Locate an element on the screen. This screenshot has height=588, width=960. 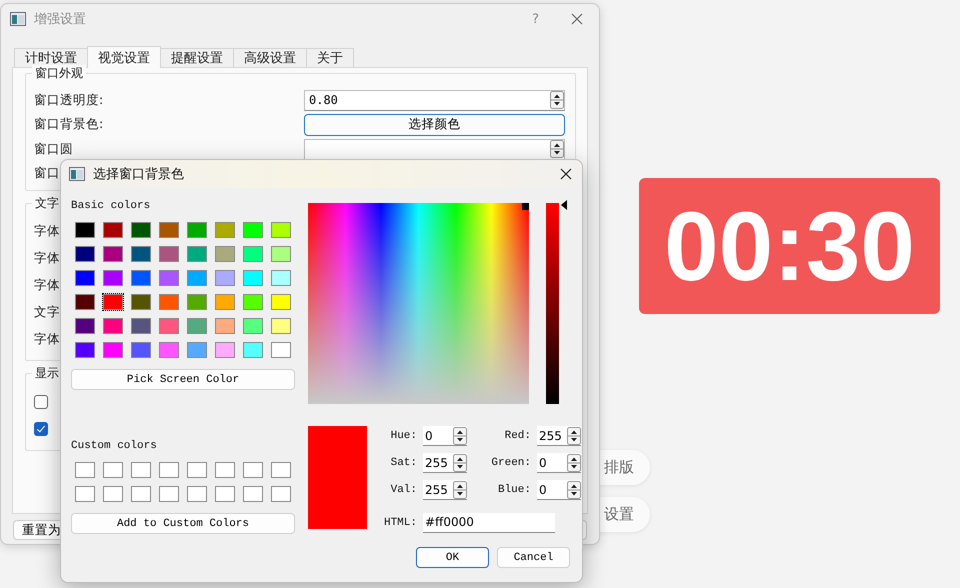
tab: 视觉设置 is located at coordinates (124, 57).